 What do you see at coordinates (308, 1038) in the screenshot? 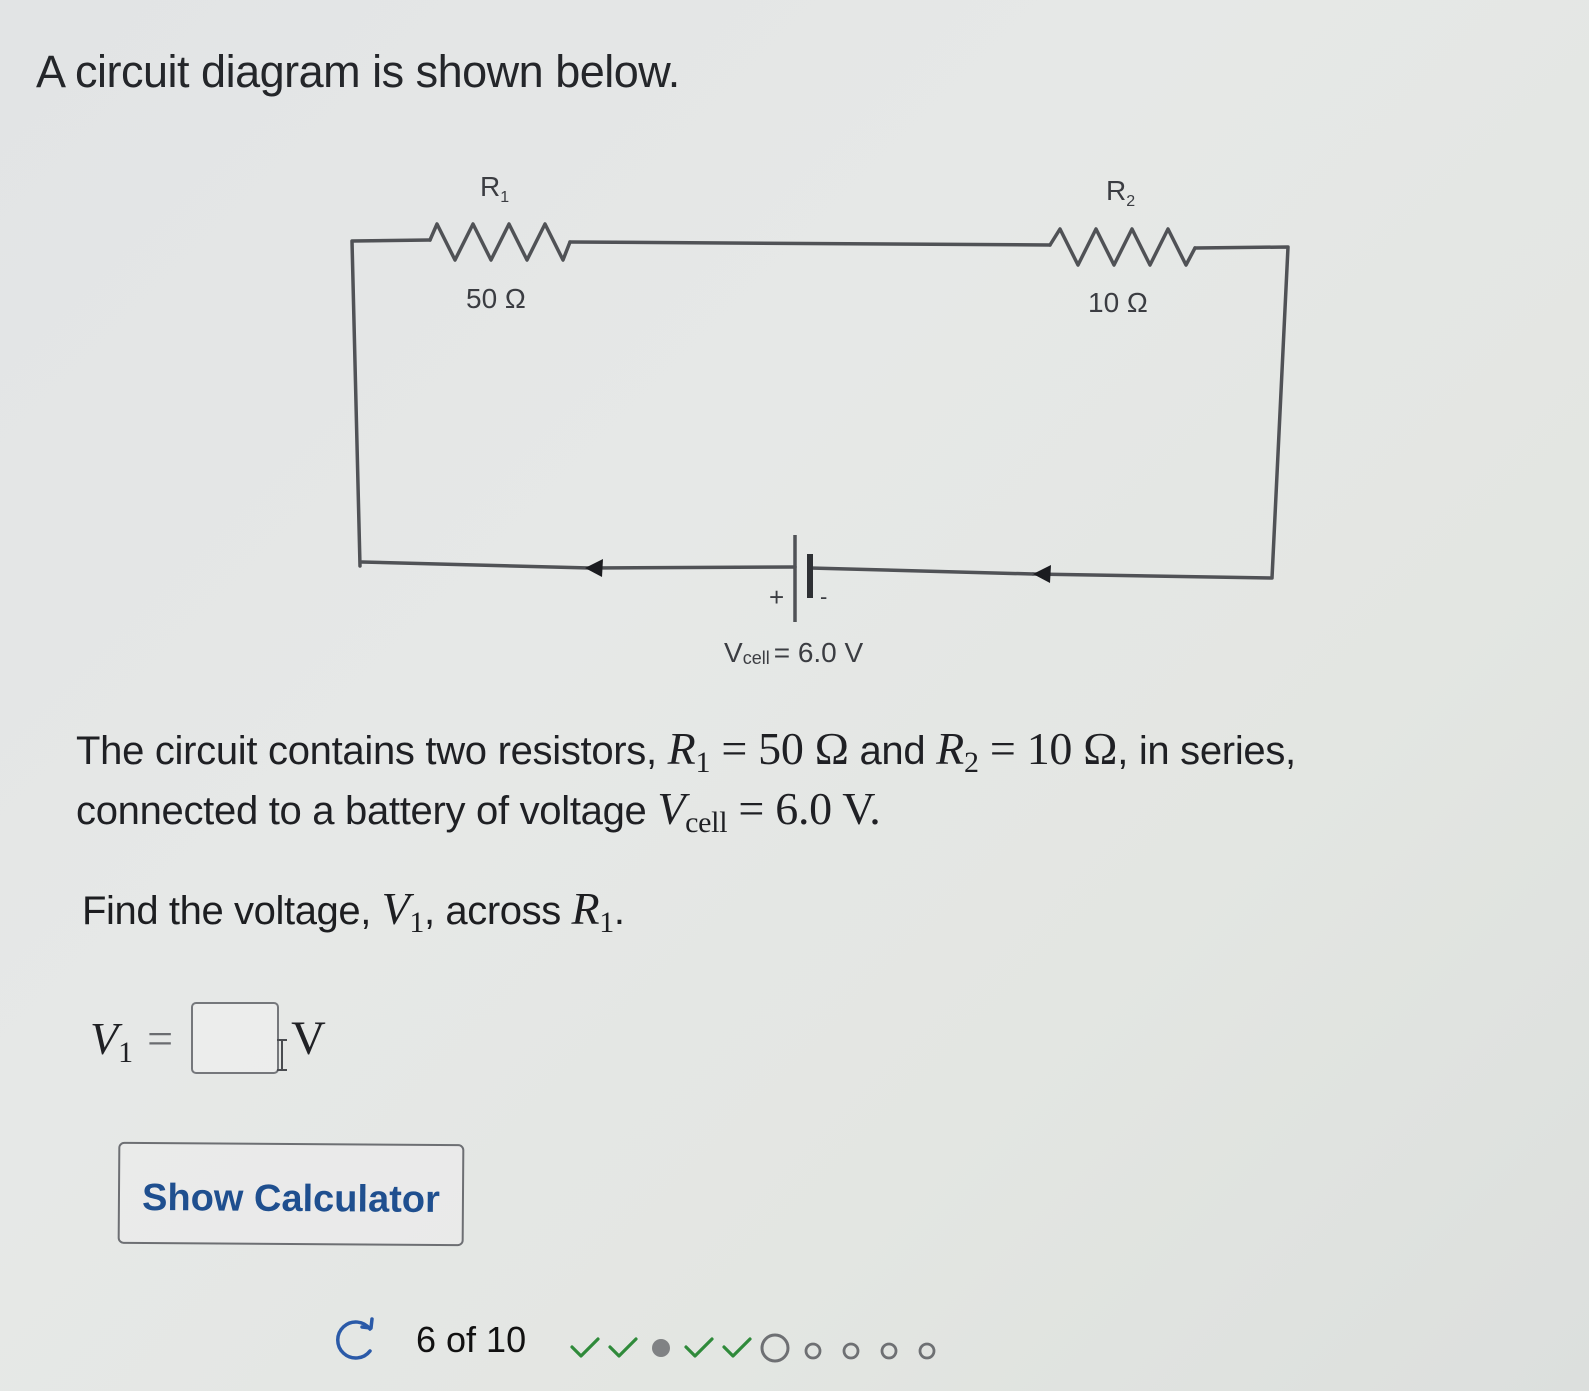
I see `answer-unit: V` at bounding box center [308, 1038].